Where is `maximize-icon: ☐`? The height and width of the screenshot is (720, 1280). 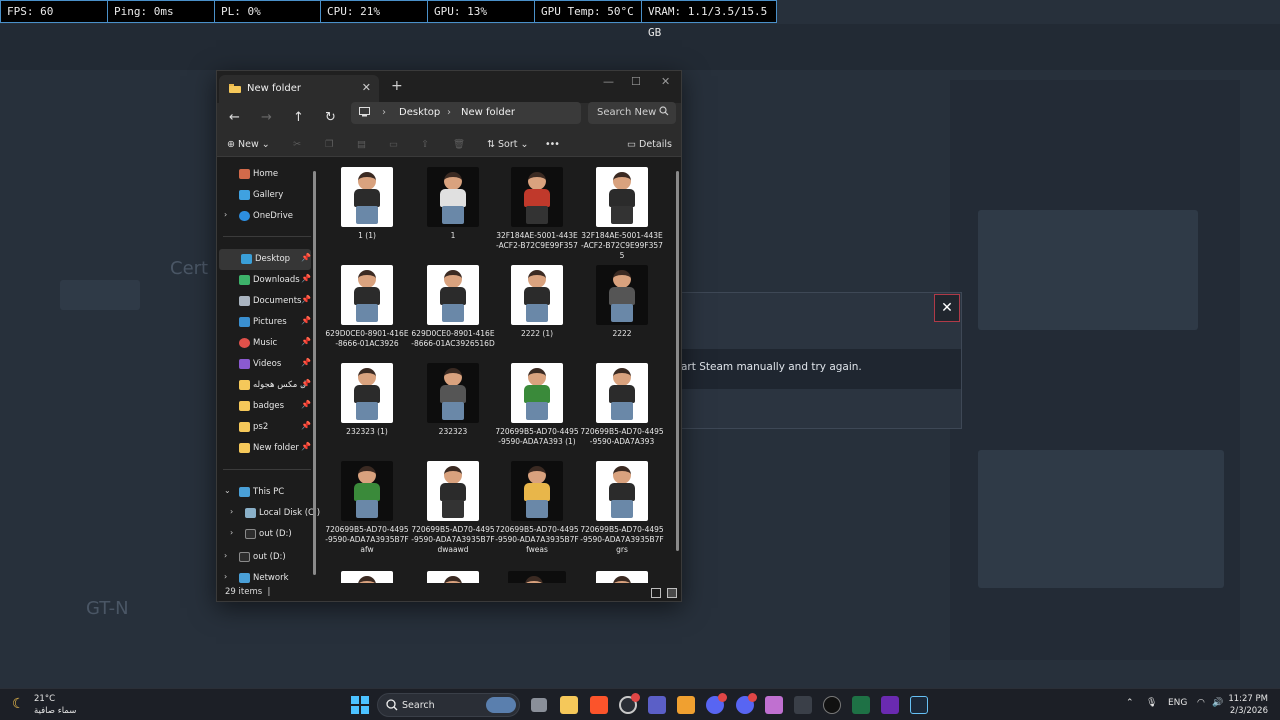
maximize-icon: ☐ is located at coordinates (636, 81).